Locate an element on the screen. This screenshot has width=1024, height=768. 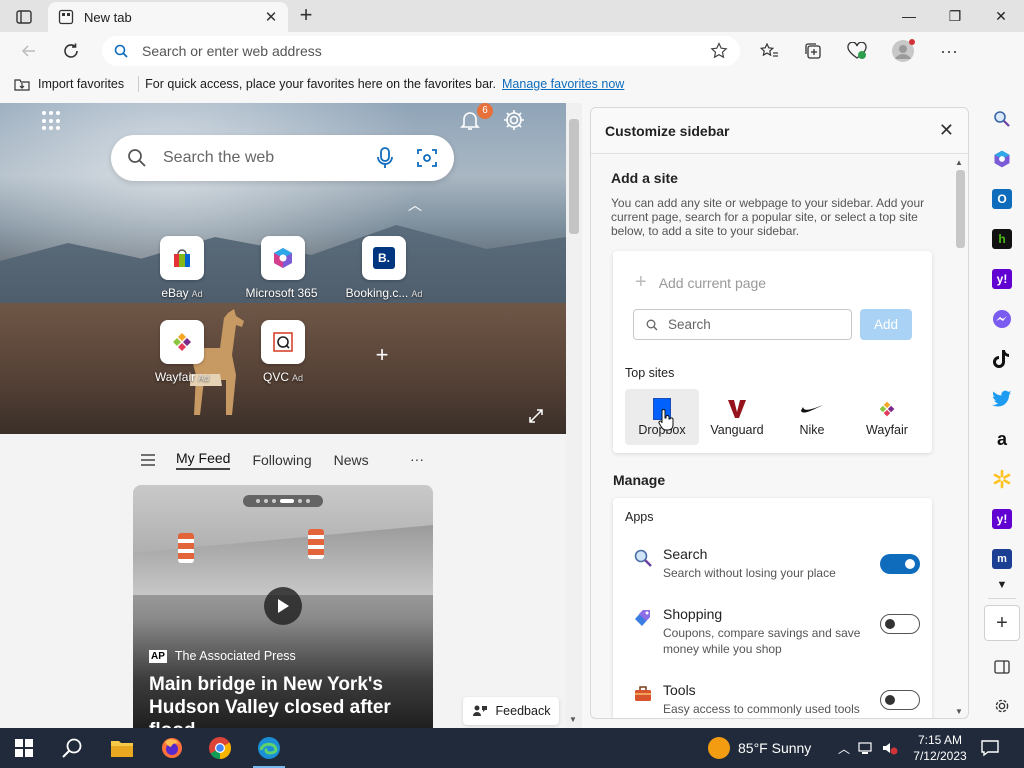
more-menu-icon: ··· is located at coordinates (949, 51).